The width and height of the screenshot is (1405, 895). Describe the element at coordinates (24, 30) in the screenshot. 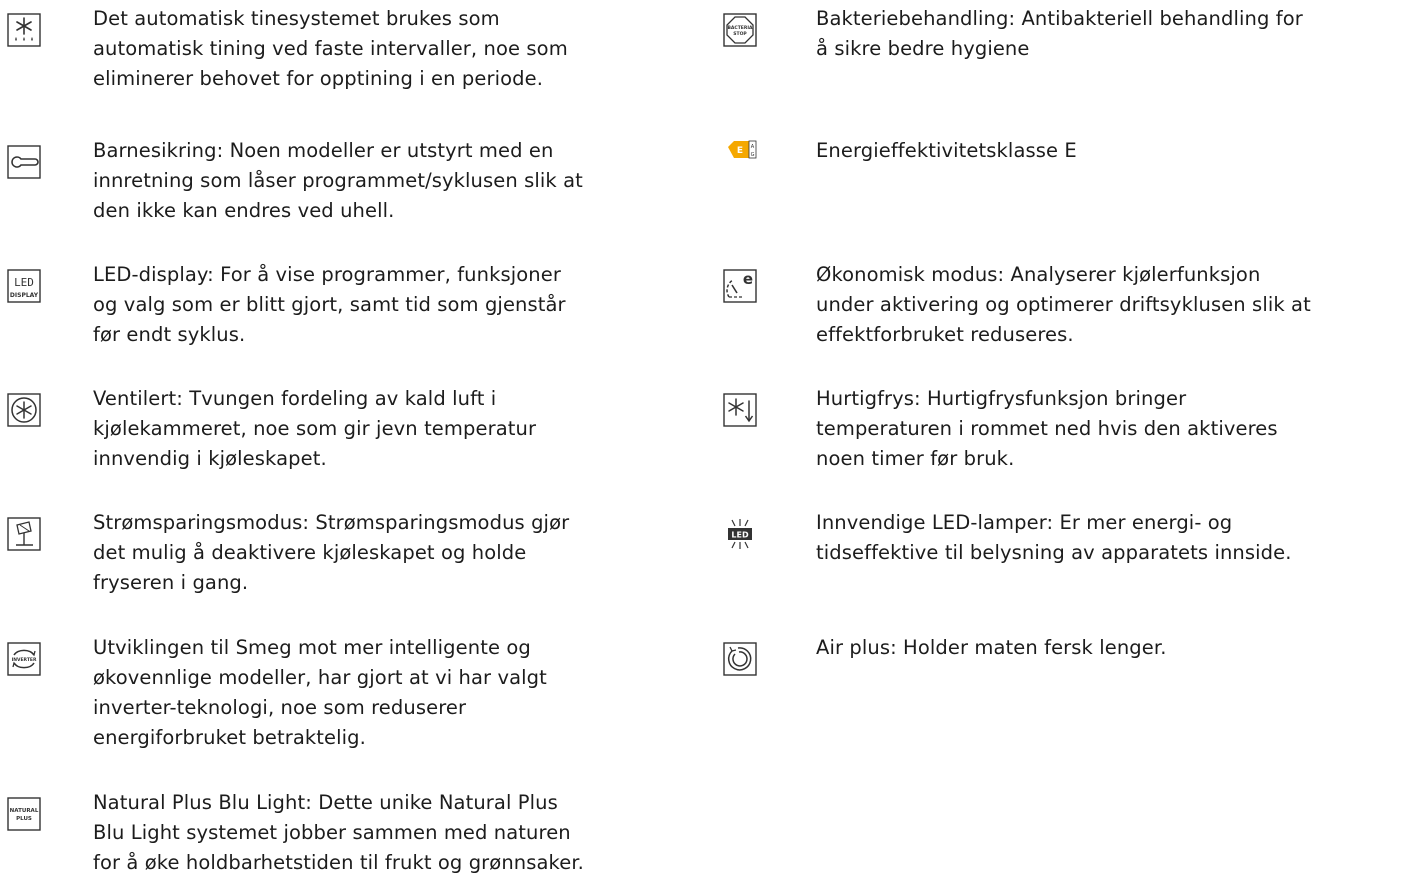

I see `auto-defrost-icon` at that location.